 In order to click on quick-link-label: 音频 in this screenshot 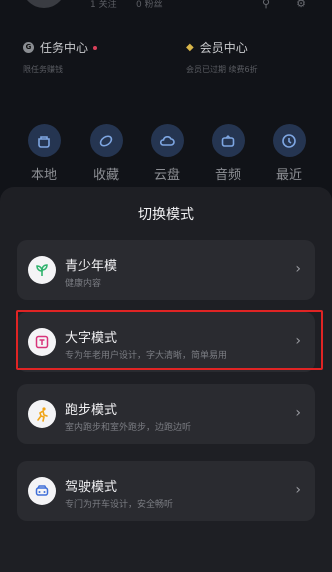, I will do `click(227, 175)`.